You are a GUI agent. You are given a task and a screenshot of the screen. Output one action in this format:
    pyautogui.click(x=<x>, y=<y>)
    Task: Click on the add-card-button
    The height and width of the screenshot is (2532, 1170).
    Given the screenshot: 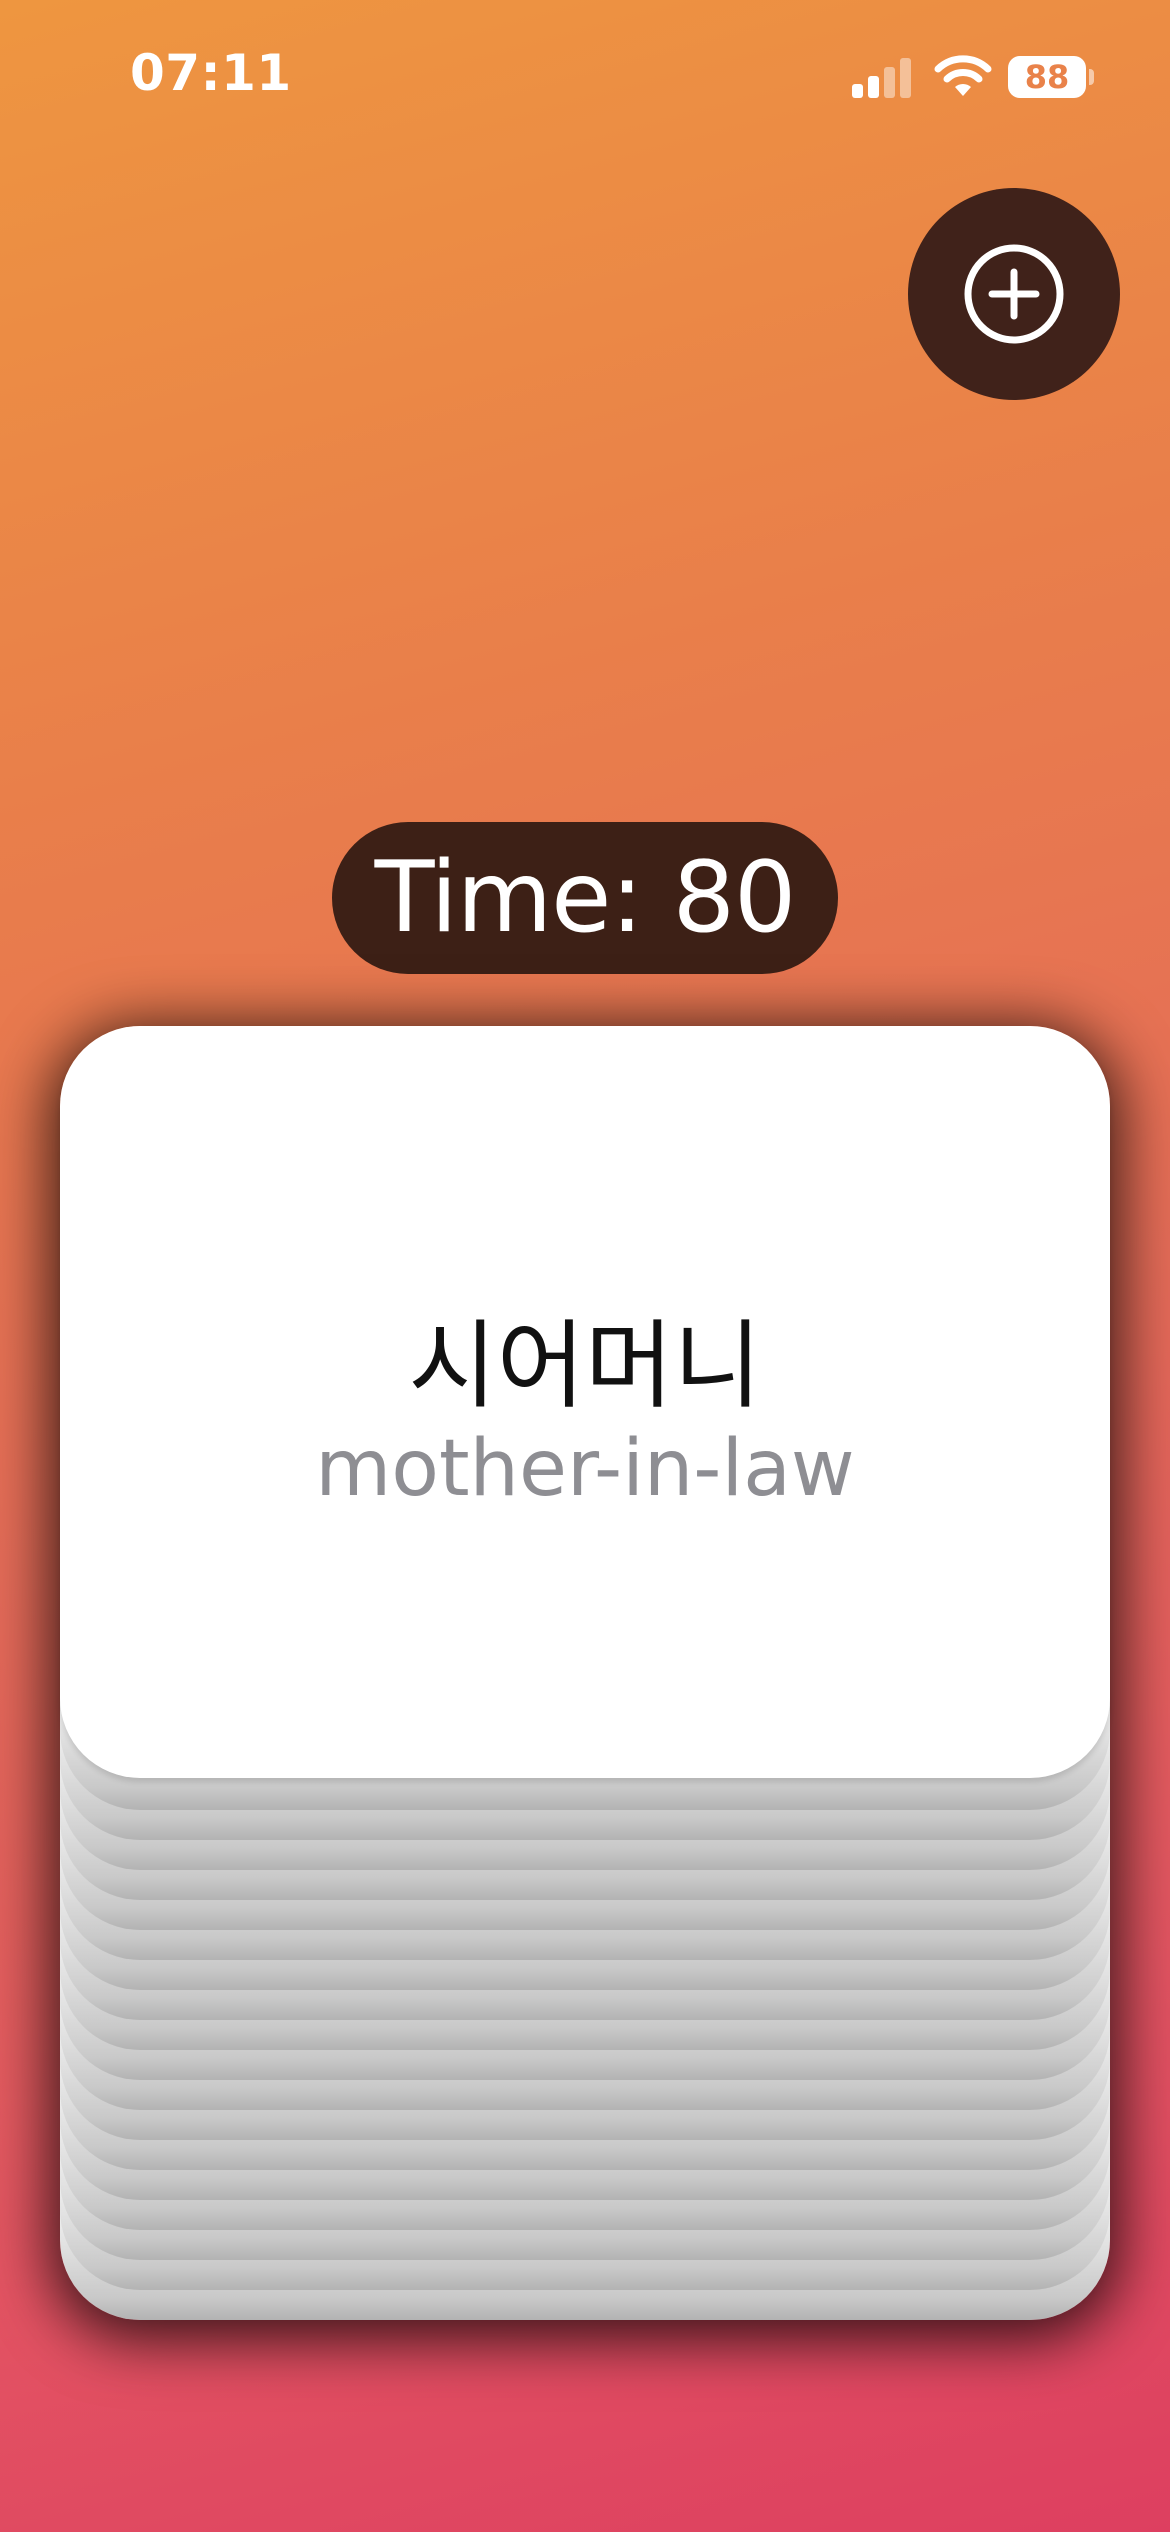 What is the action you would take?
    pyautogui.click(x=1014, y=294)
    